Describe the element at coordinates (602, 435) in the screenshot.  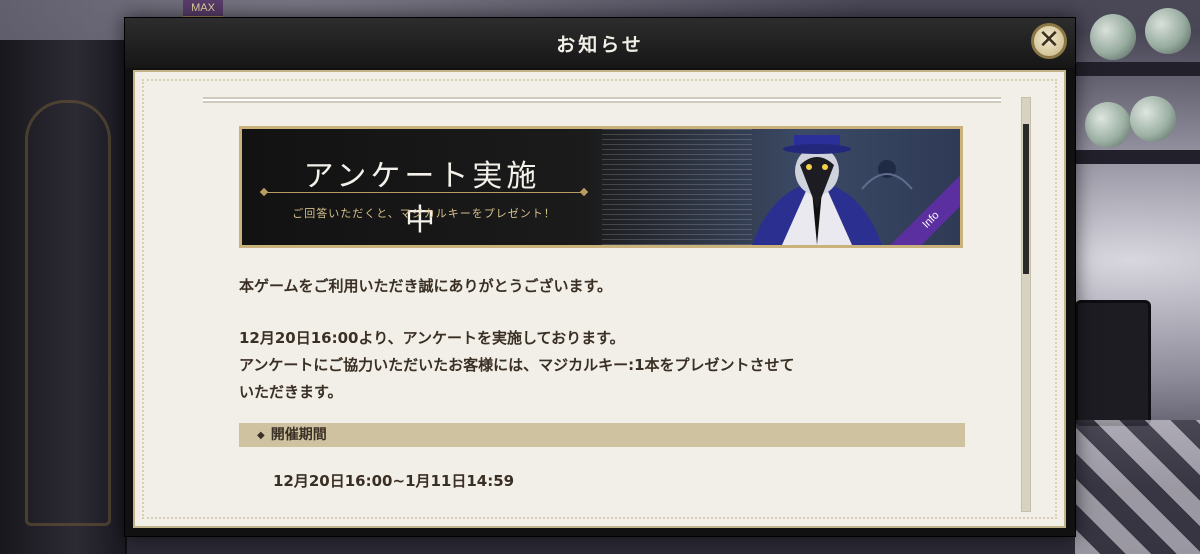
I see `section-header-period: ◆ 開催期間` at that location.